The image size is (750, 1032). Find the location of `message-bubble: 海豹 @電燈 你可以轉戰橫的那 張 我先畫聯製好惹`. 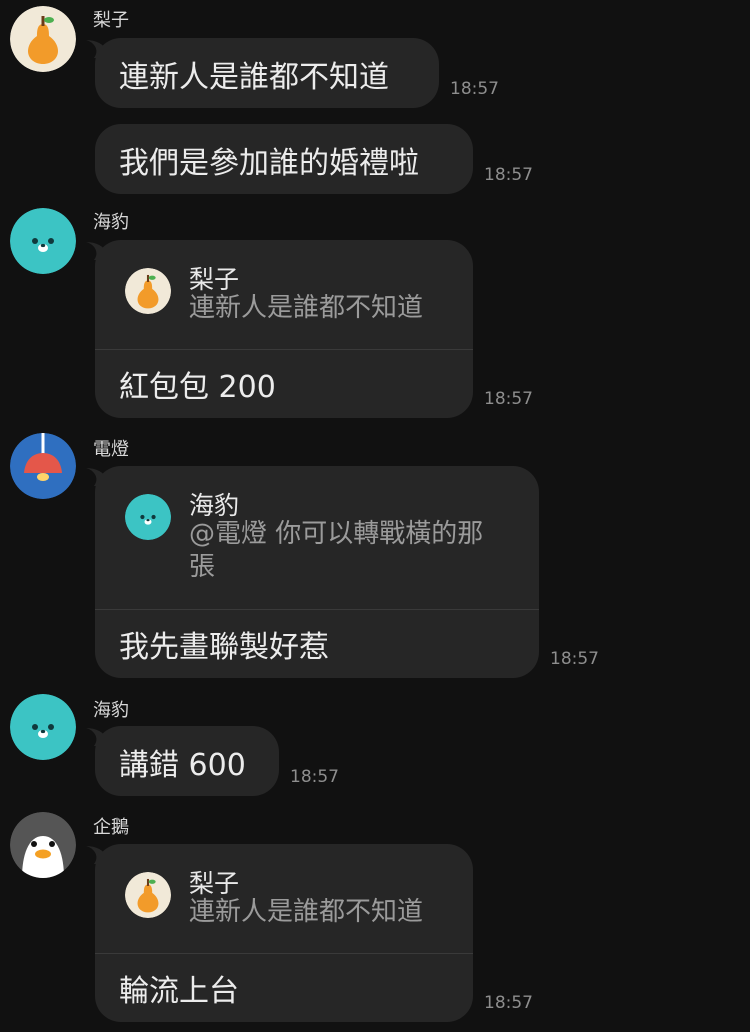

message-bubble: 海豹 @電燈 你可以轉戰橫的那 張 我先畫聯製好惹 is located at coordinates (317, 572).